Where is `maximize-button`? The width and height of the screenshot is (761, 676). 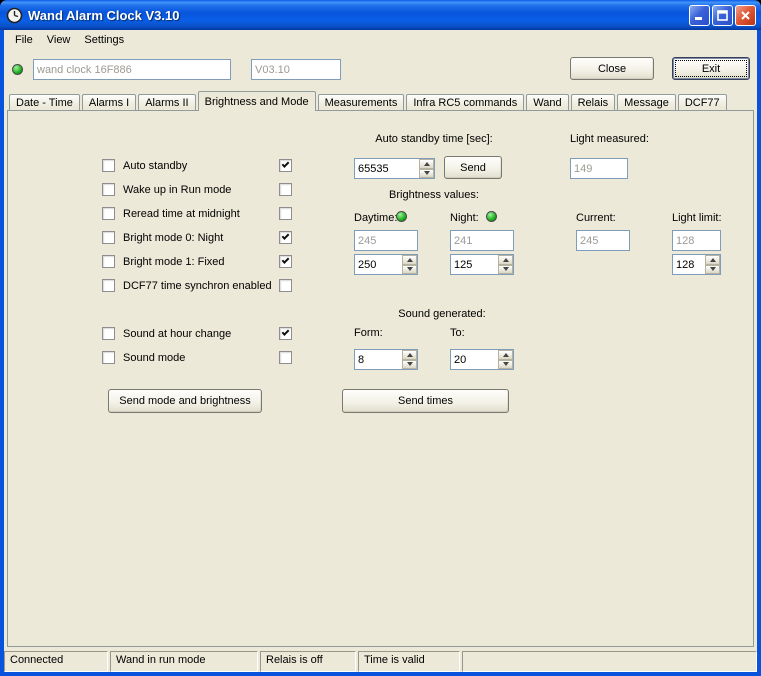
maximize-button is located at coordinates (722, 15).